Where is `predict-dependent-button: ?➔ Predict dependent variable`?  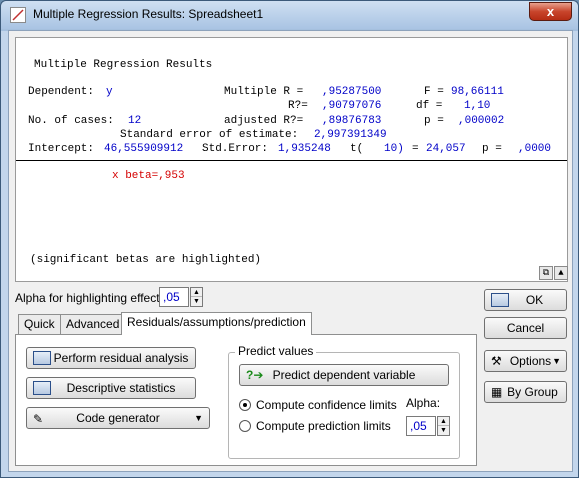
predict-dependent-button: ?➔ Predict dependent variable is located at coordinates (344, 375).